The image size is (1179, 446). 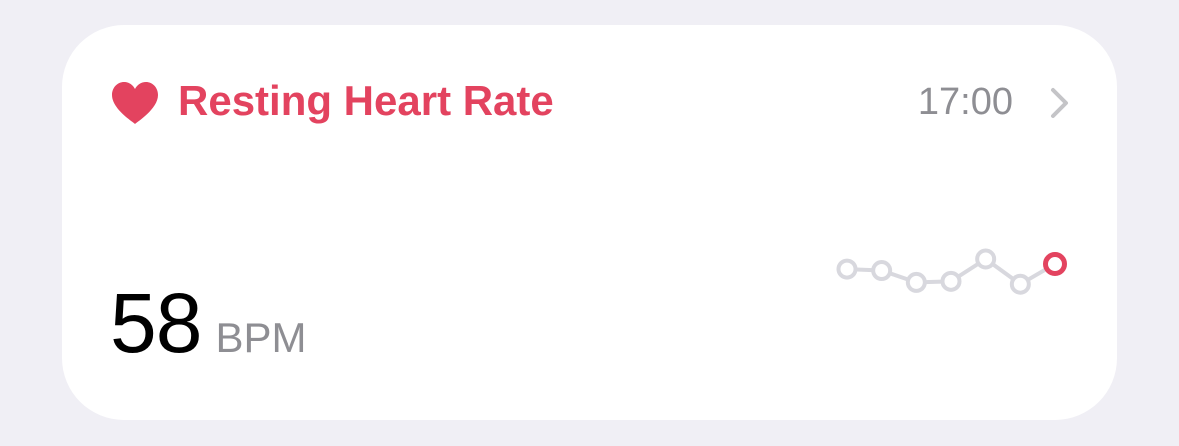 I want to click on heart-rate-unit: BPM, so click(x=261, y=337).